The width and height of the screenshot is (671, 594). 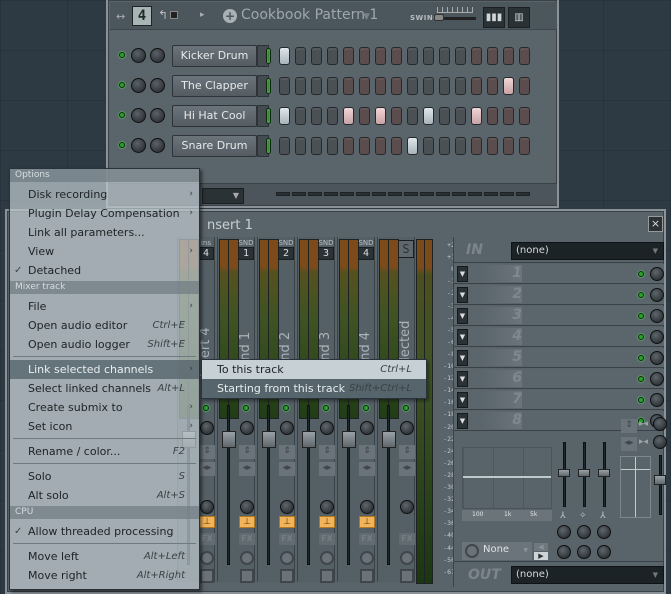 What do you see at coordinates (174, 15) in the screenshot?
I see `stop-icon` at bounding box center [174, 15].